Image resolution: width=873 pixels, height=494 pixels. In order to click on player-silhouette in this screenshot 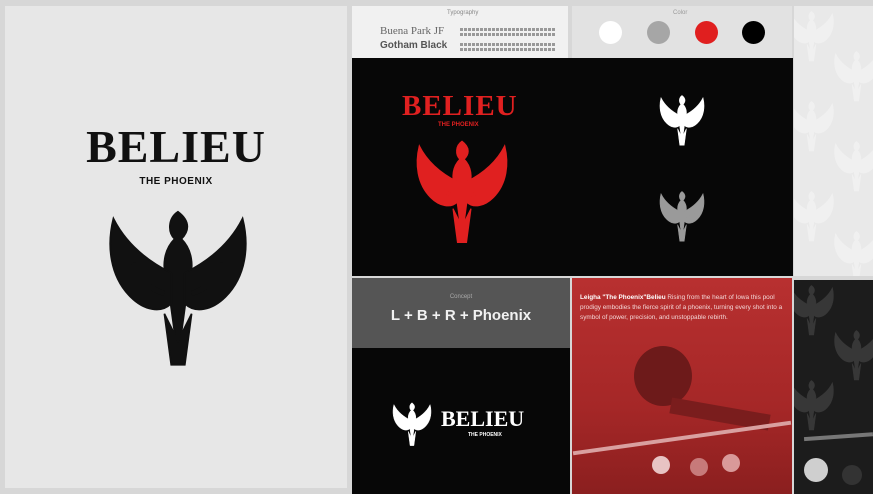, I will do `click(663, 376)`.